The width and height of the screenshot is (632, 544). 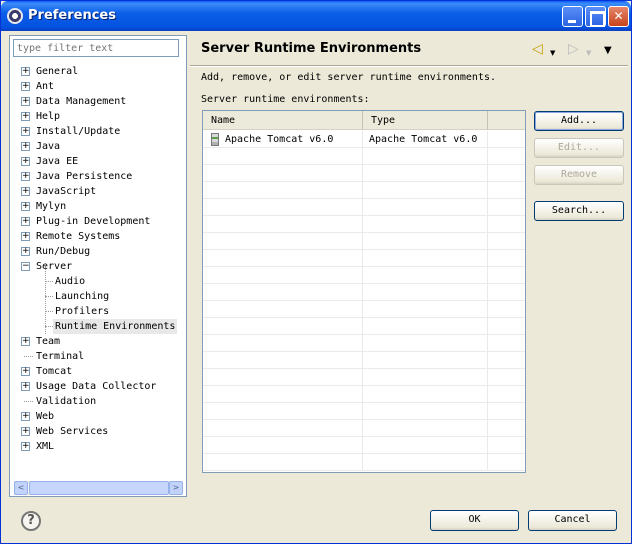 What do you see at coordinates (98, 386) in the screenshot?
I see `tree-item: + Usage Data Collector` at bounding box center [98, 386].